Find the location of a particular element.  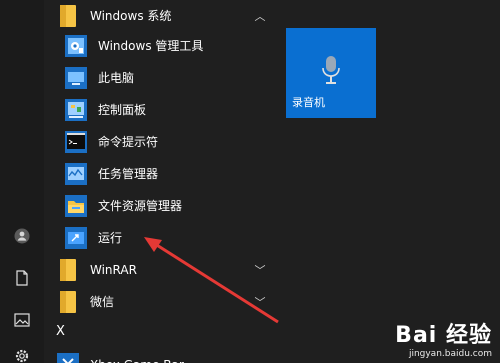

run-icon is located at coordinates (76, 238).